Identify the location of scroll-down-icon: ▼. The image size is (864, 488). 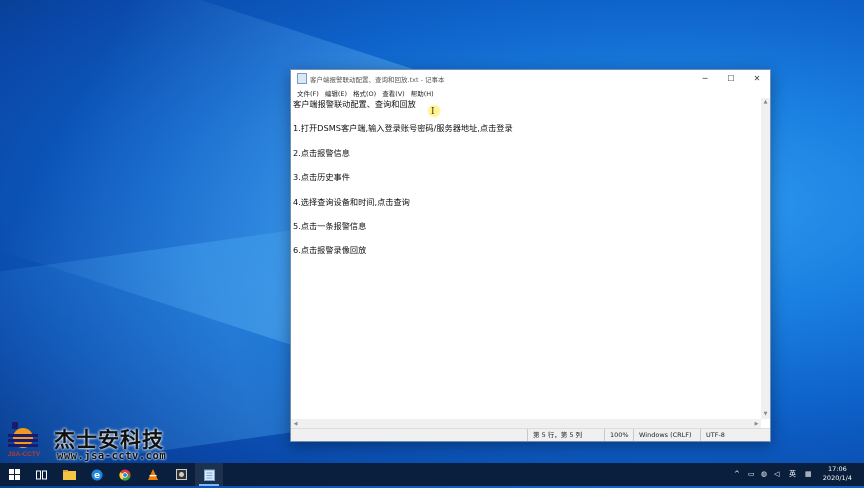
(765, 414).